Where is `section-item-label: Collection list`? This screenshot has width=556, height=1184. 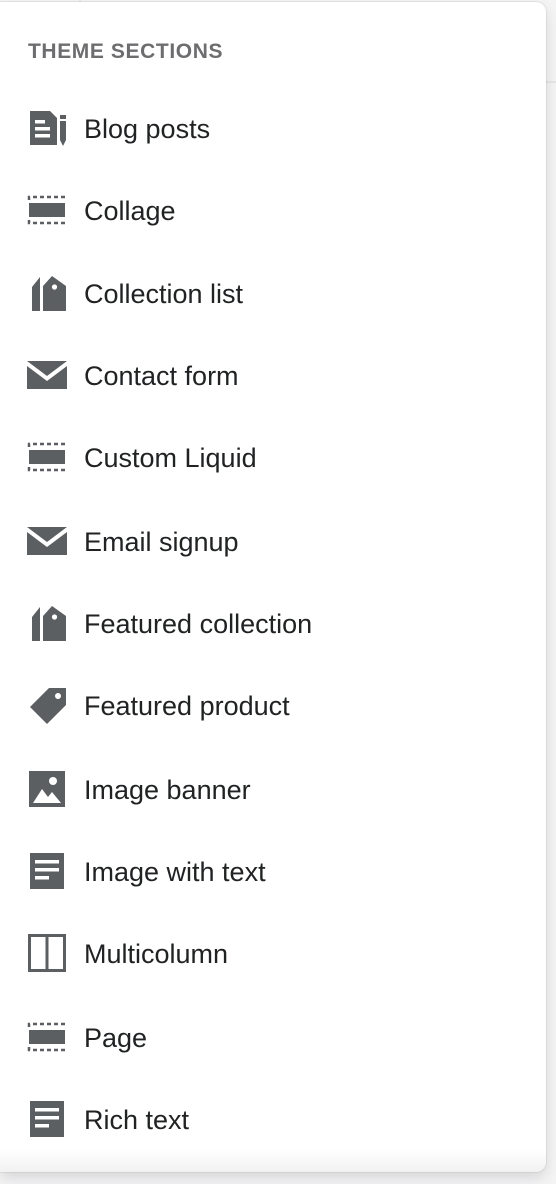
section-item-label: Collection list is located at coordinates (164, 294).